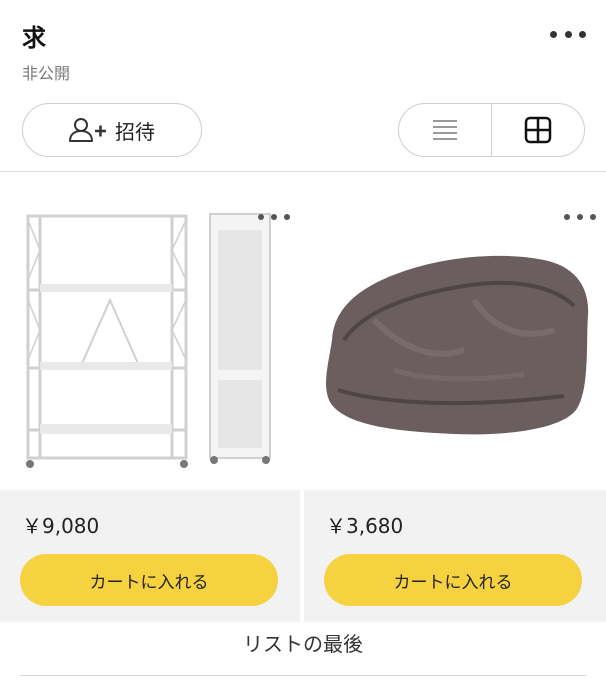 Image resolution: width=606 pixels, height=680 pixels. What do you see at coordinates (135, 131) in the screenshot?
I see `invite-label: 招待` at bounding box center [135, 131].